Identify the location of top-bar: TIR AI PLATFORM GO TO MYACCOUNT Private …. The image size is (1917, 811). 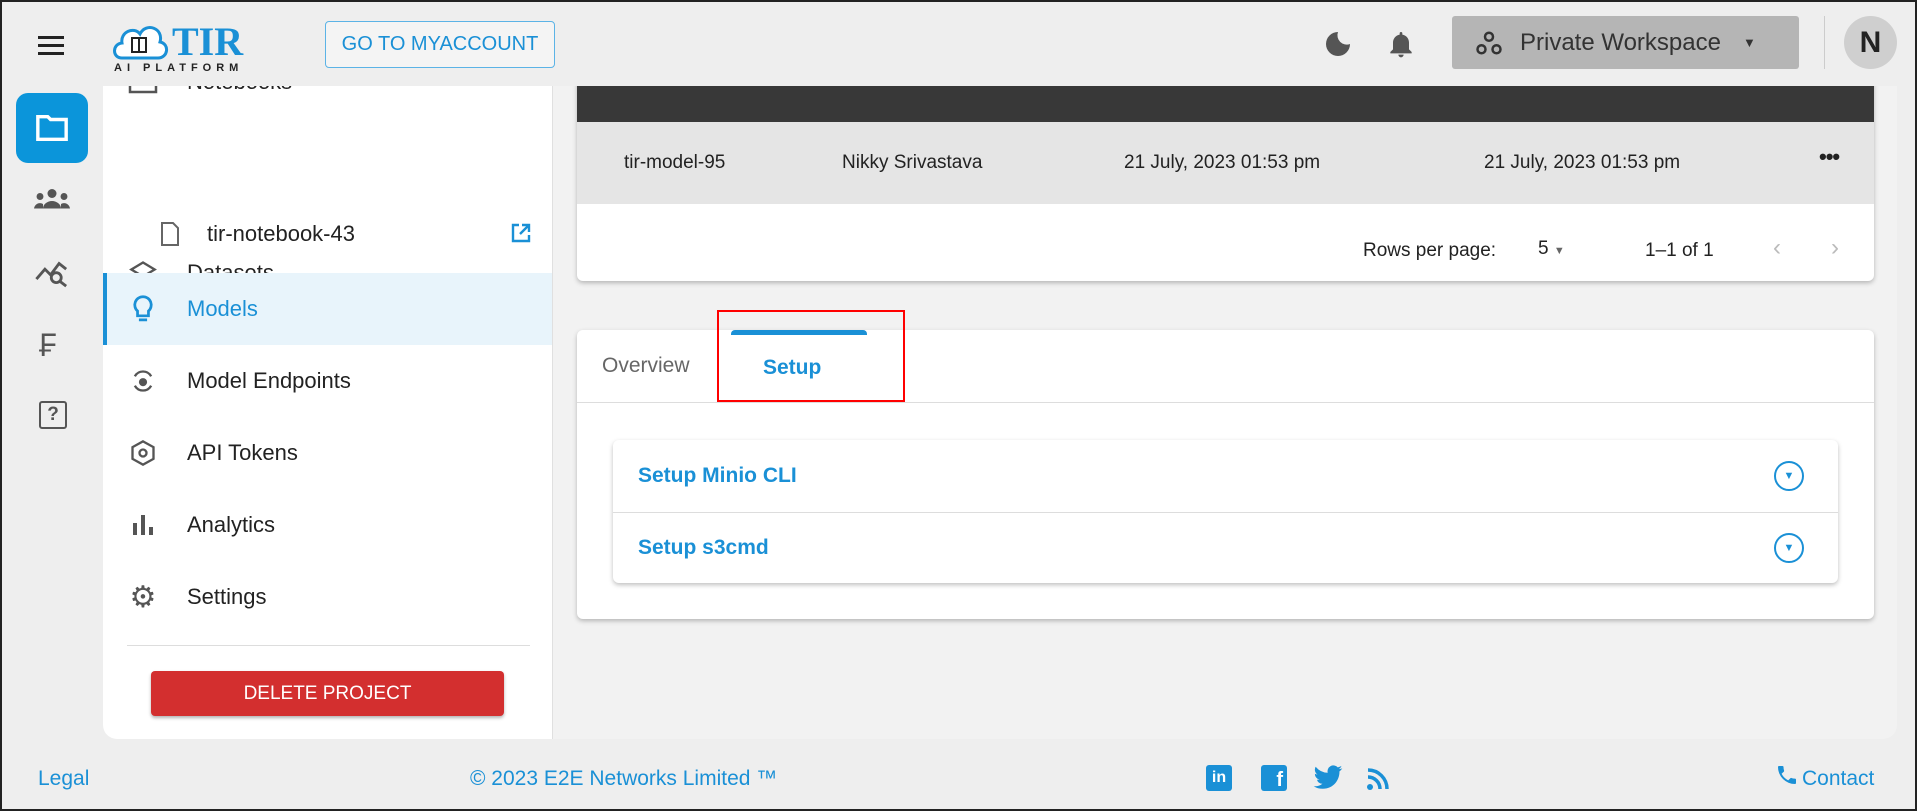
(958, 44).